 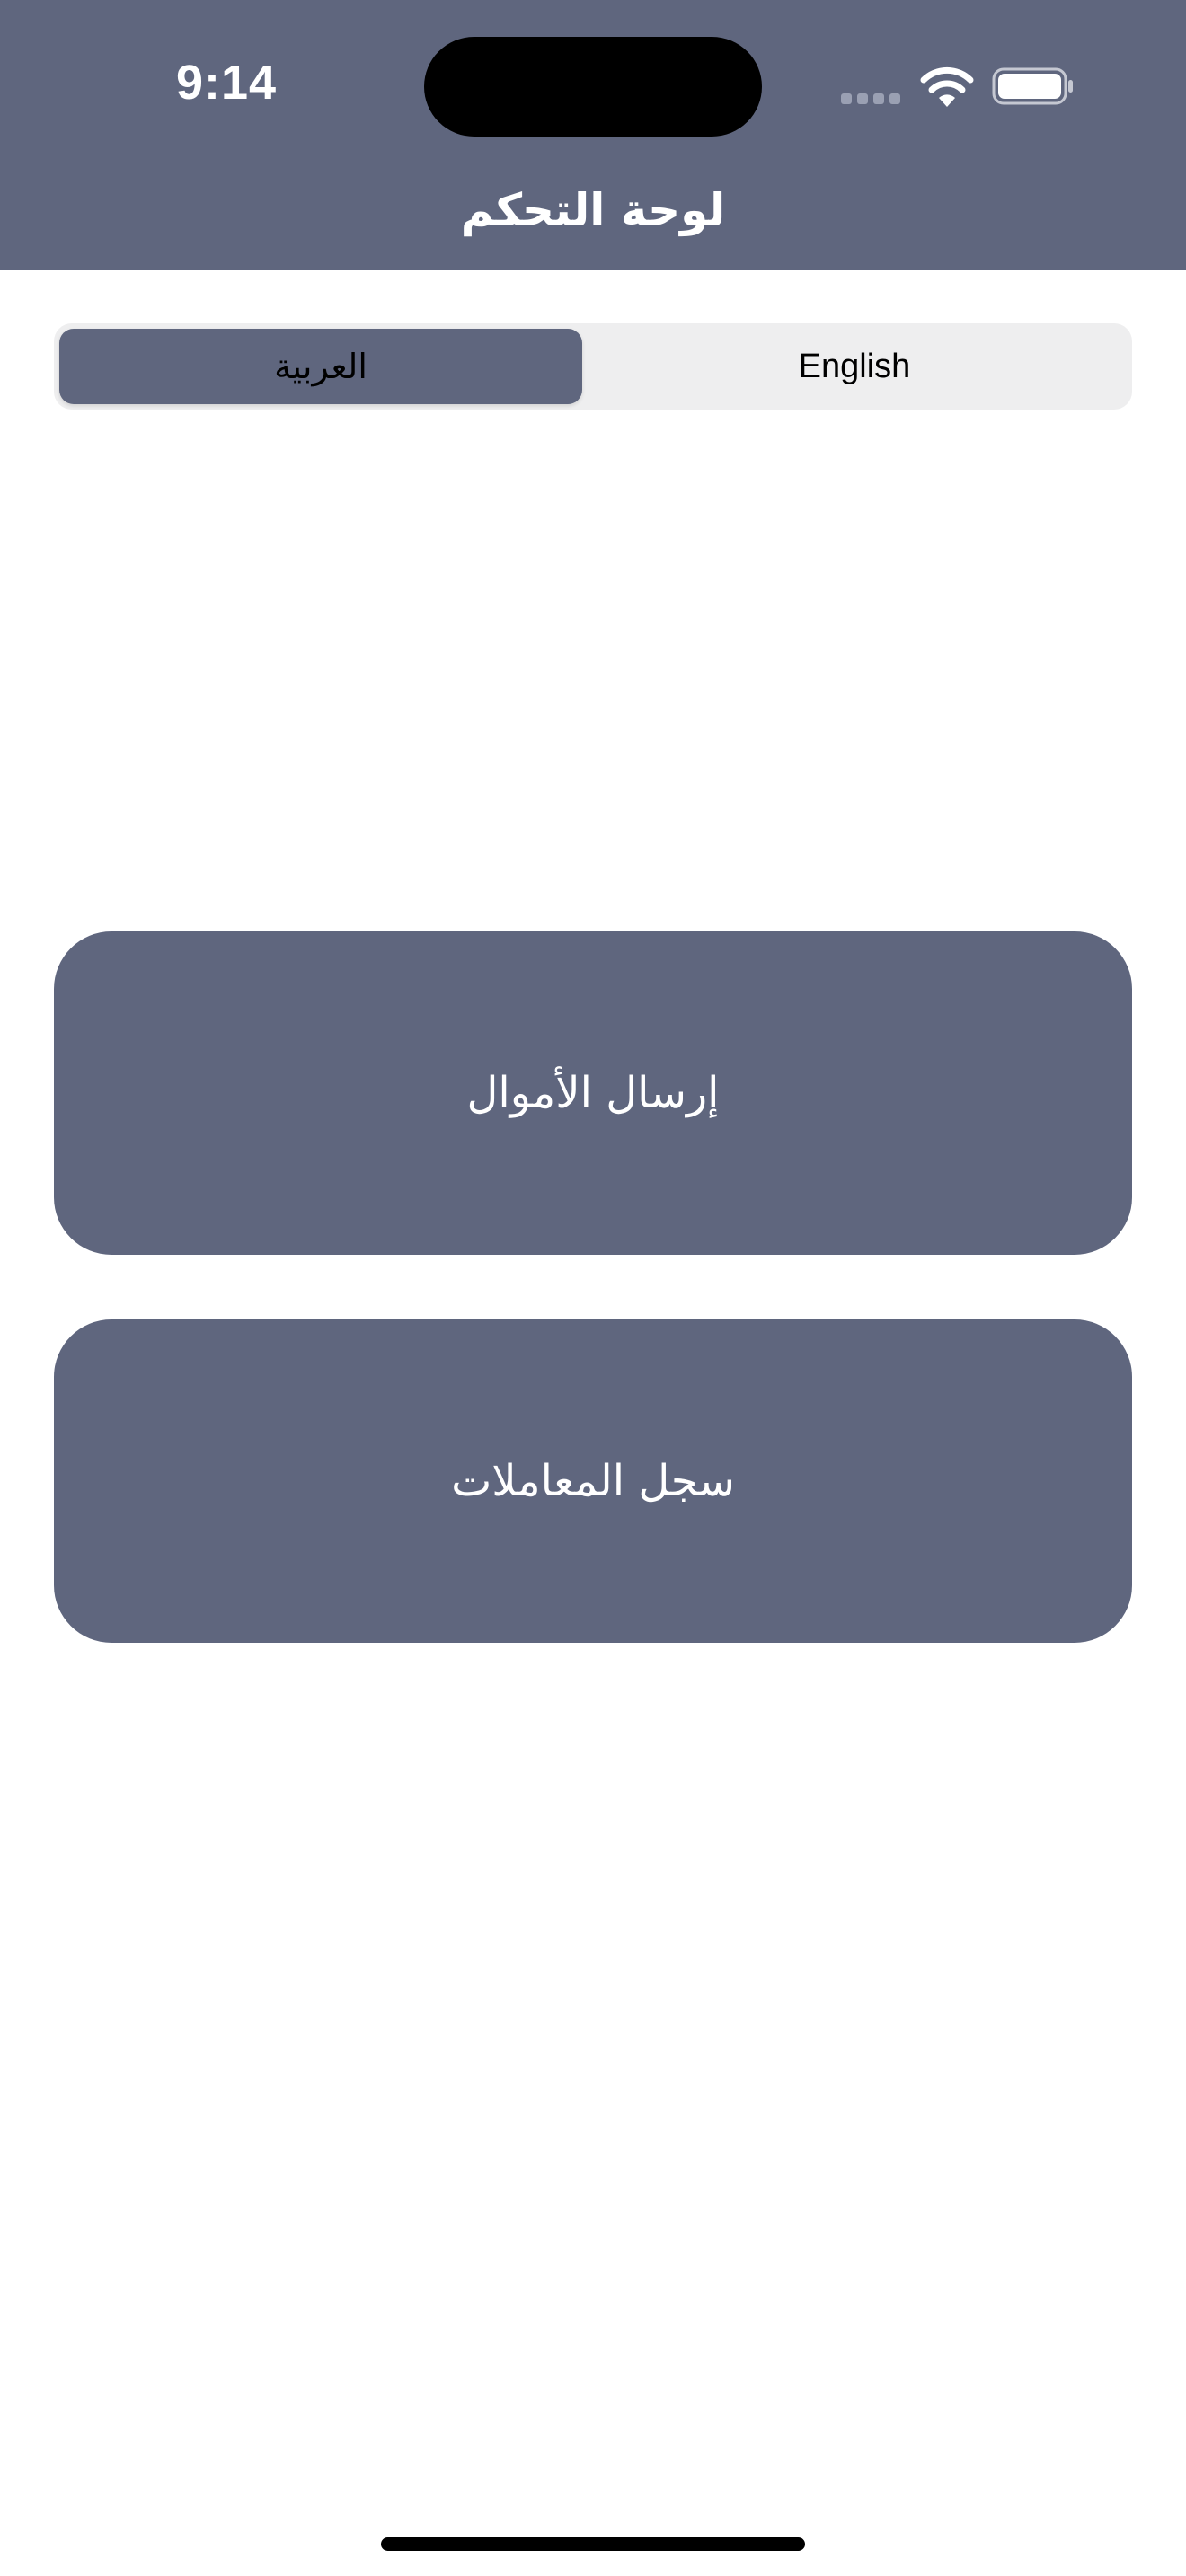 I want to click on page-title: لوحة التحكم, so click(x=593, y=210).